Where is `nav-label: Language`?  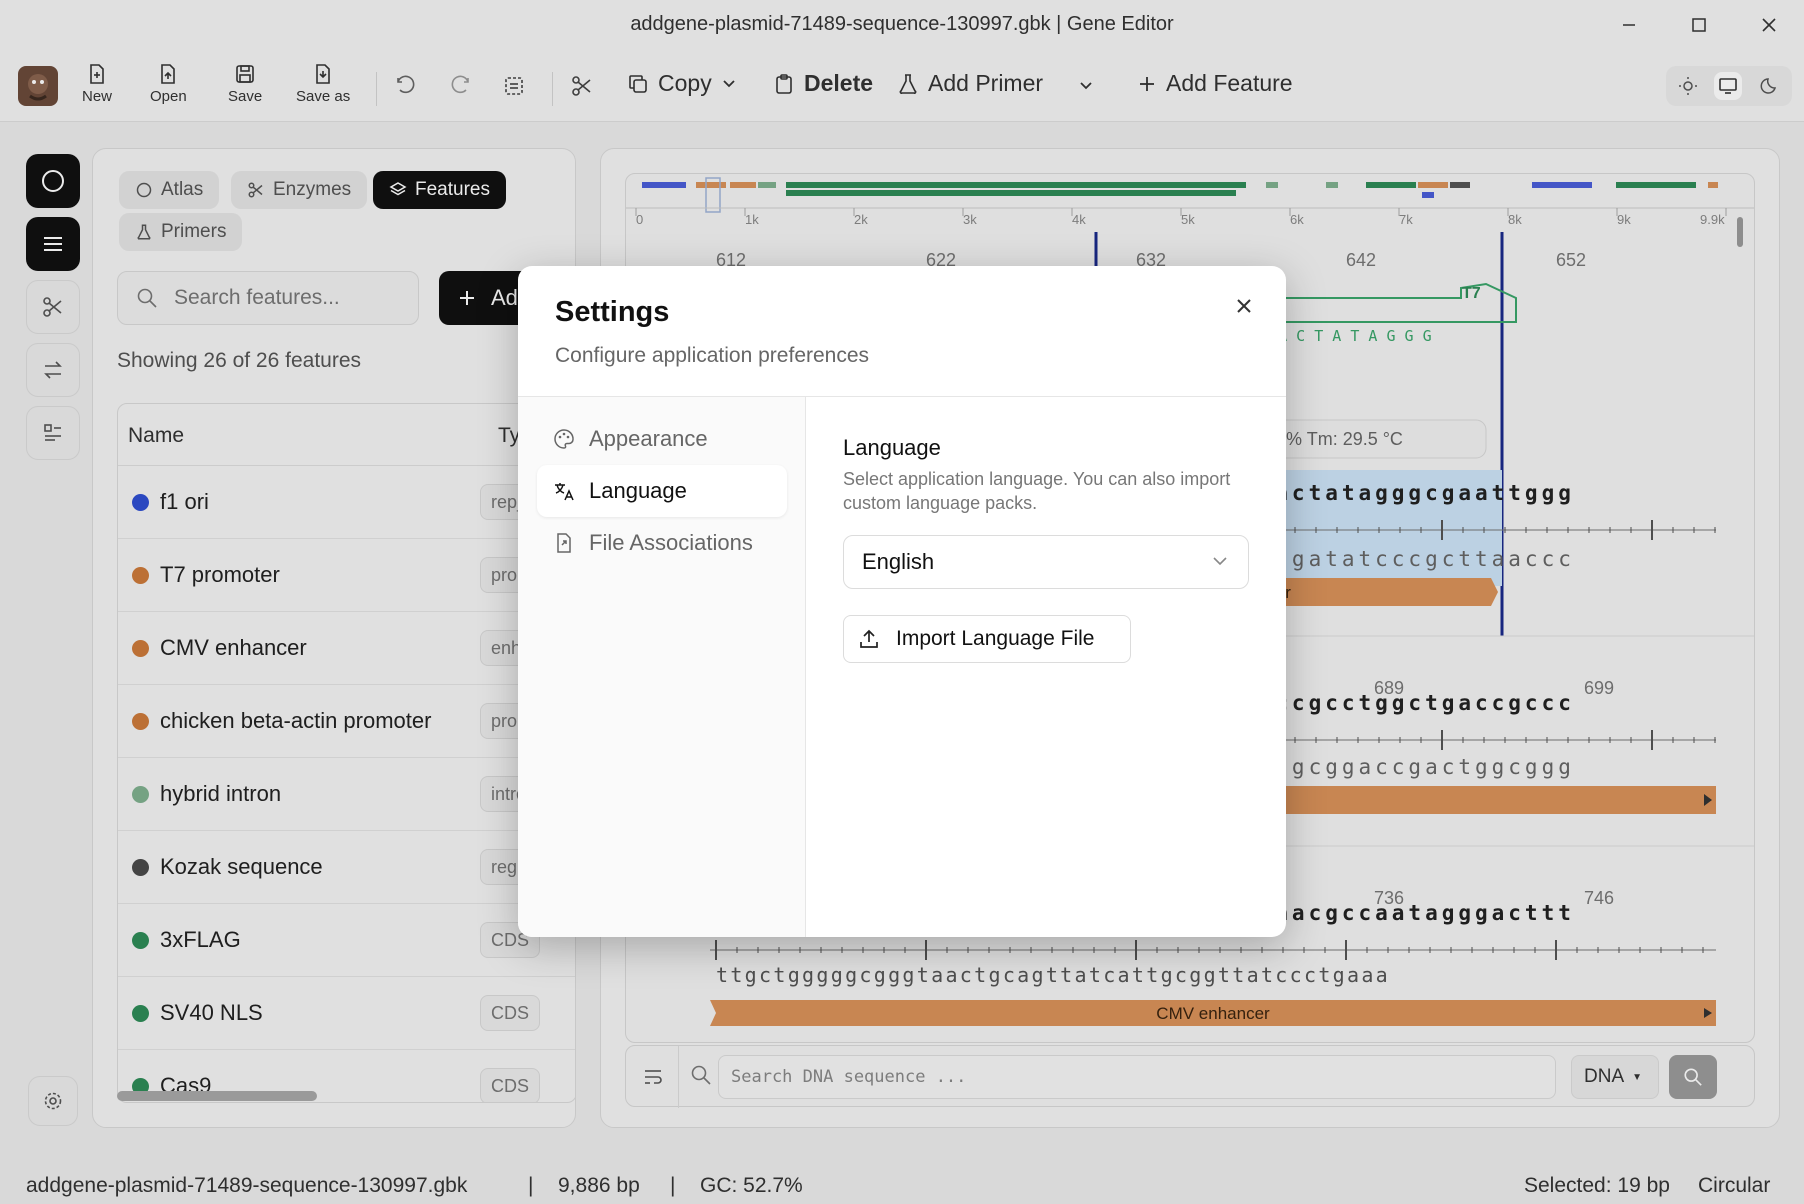
nav-label: Language is located at coordinates (638, 490).